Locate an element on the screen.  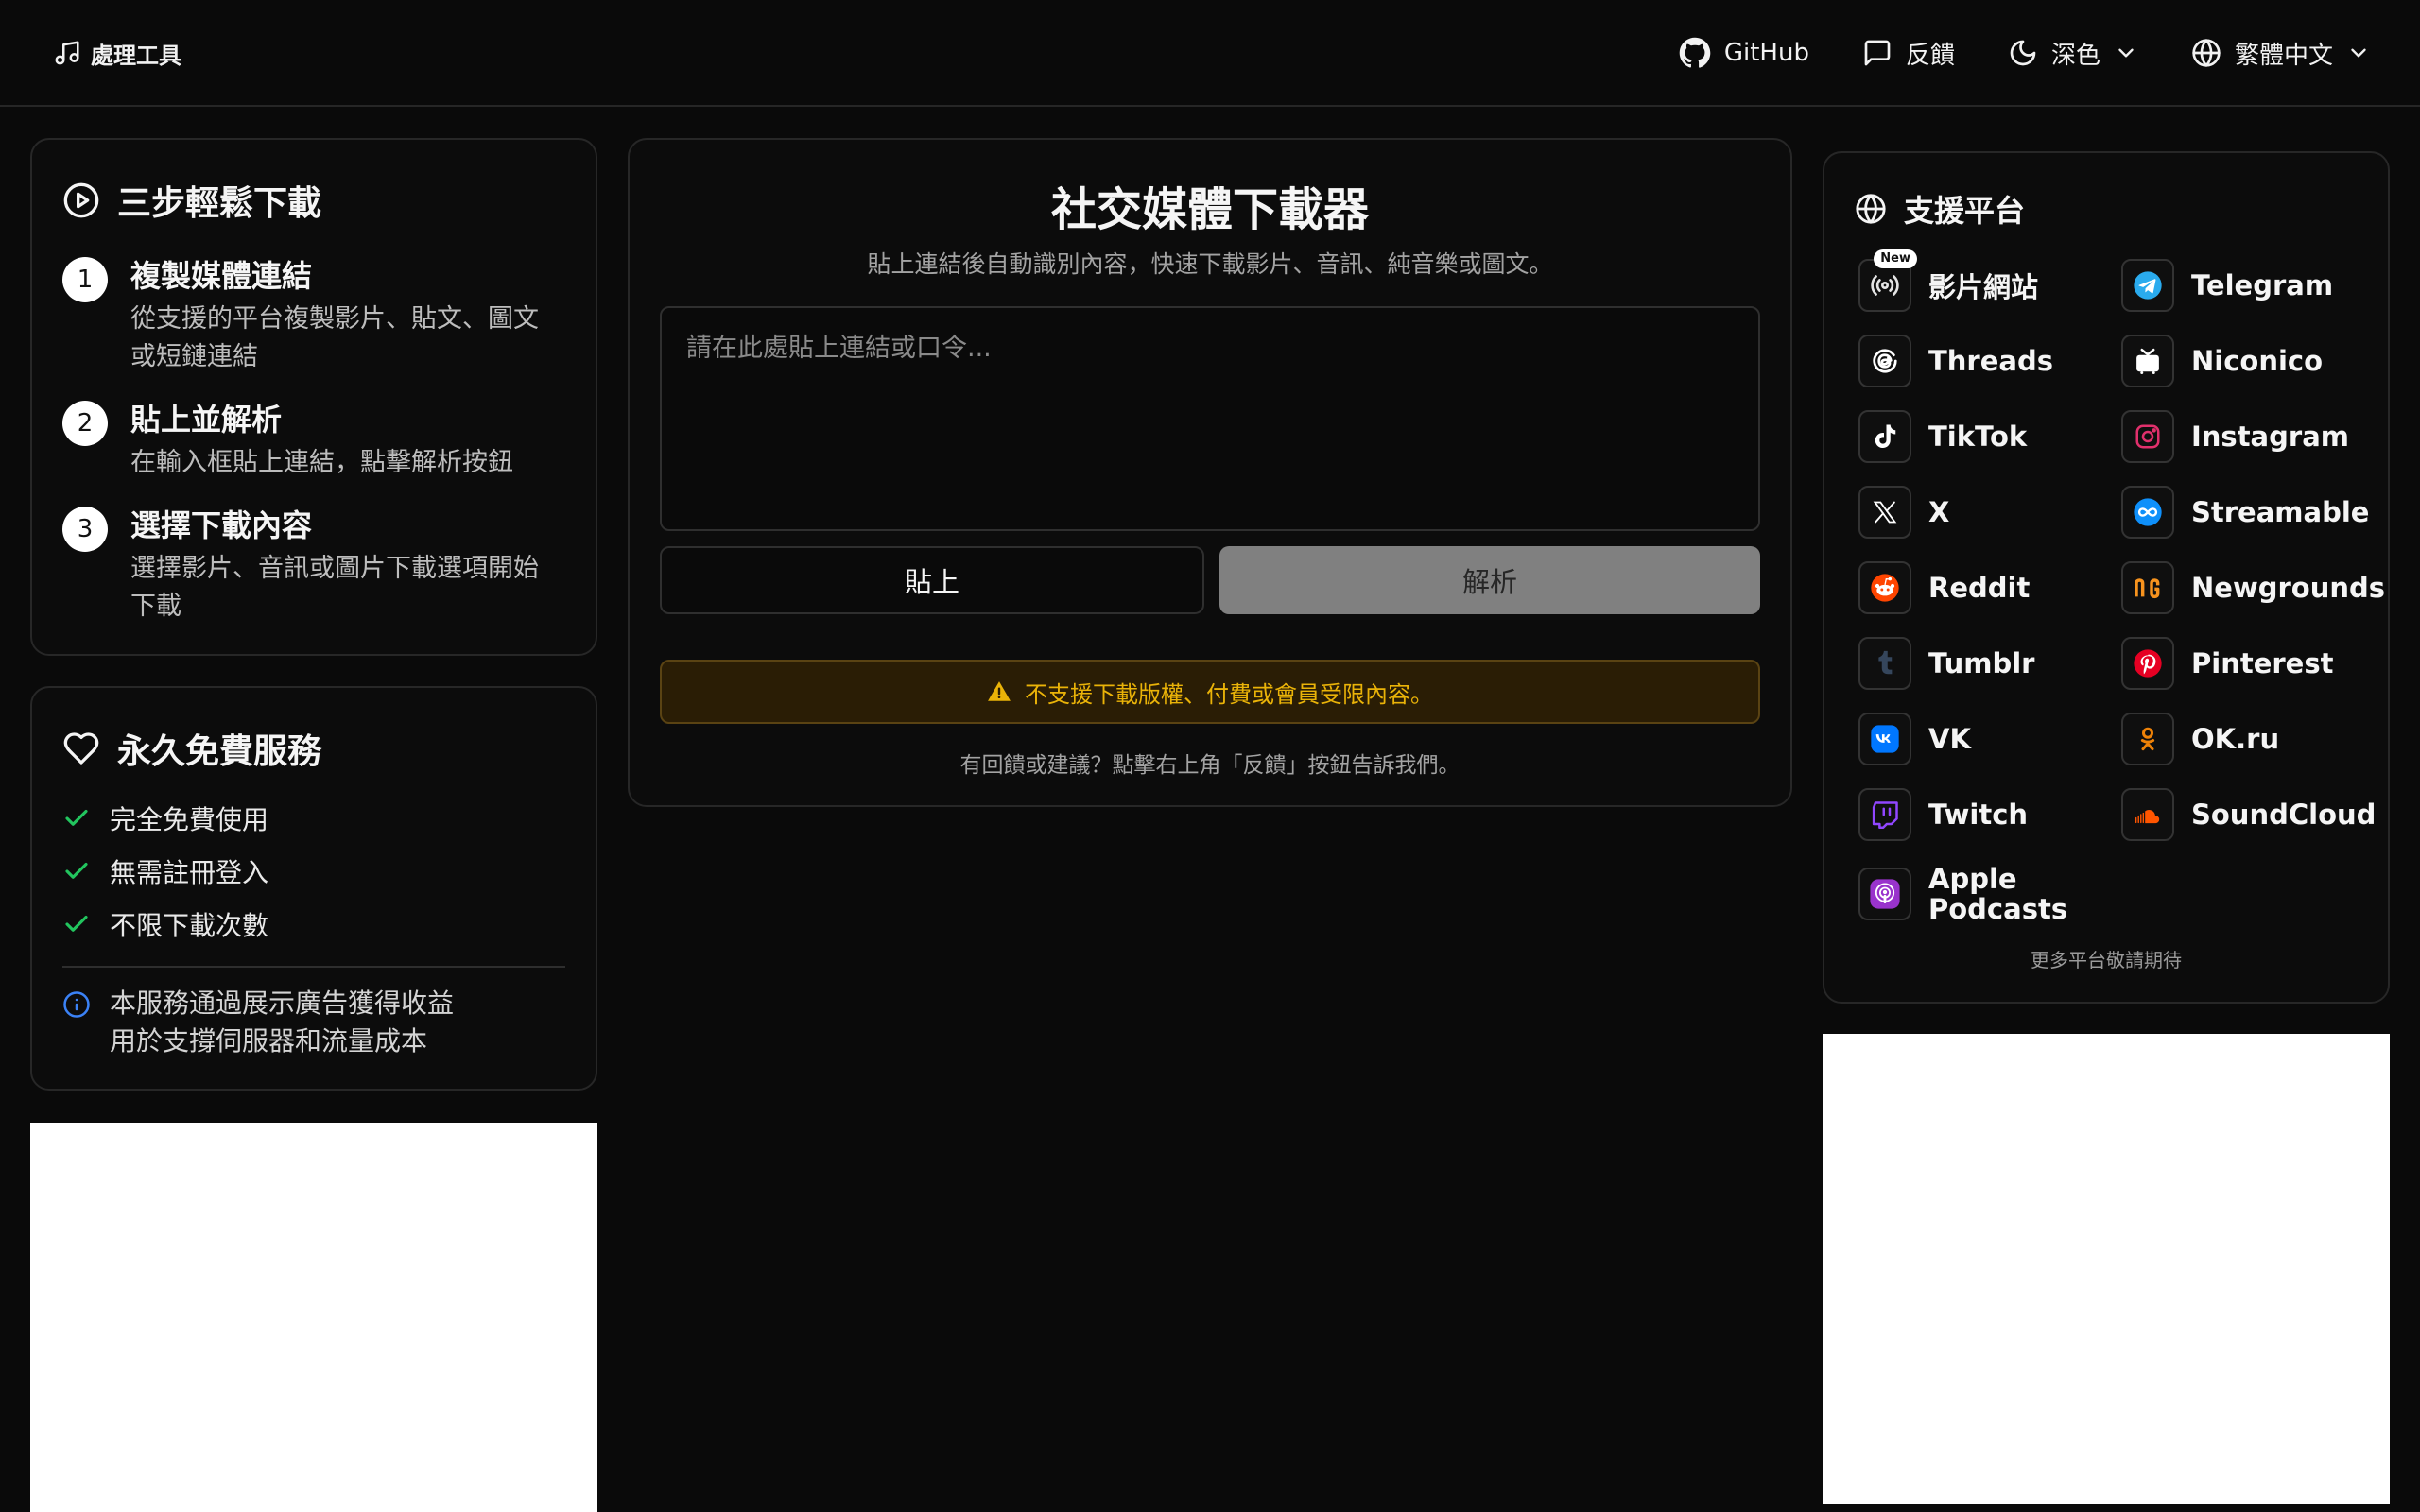
parse-button: 解析 is located at coordinates (1489, 580).